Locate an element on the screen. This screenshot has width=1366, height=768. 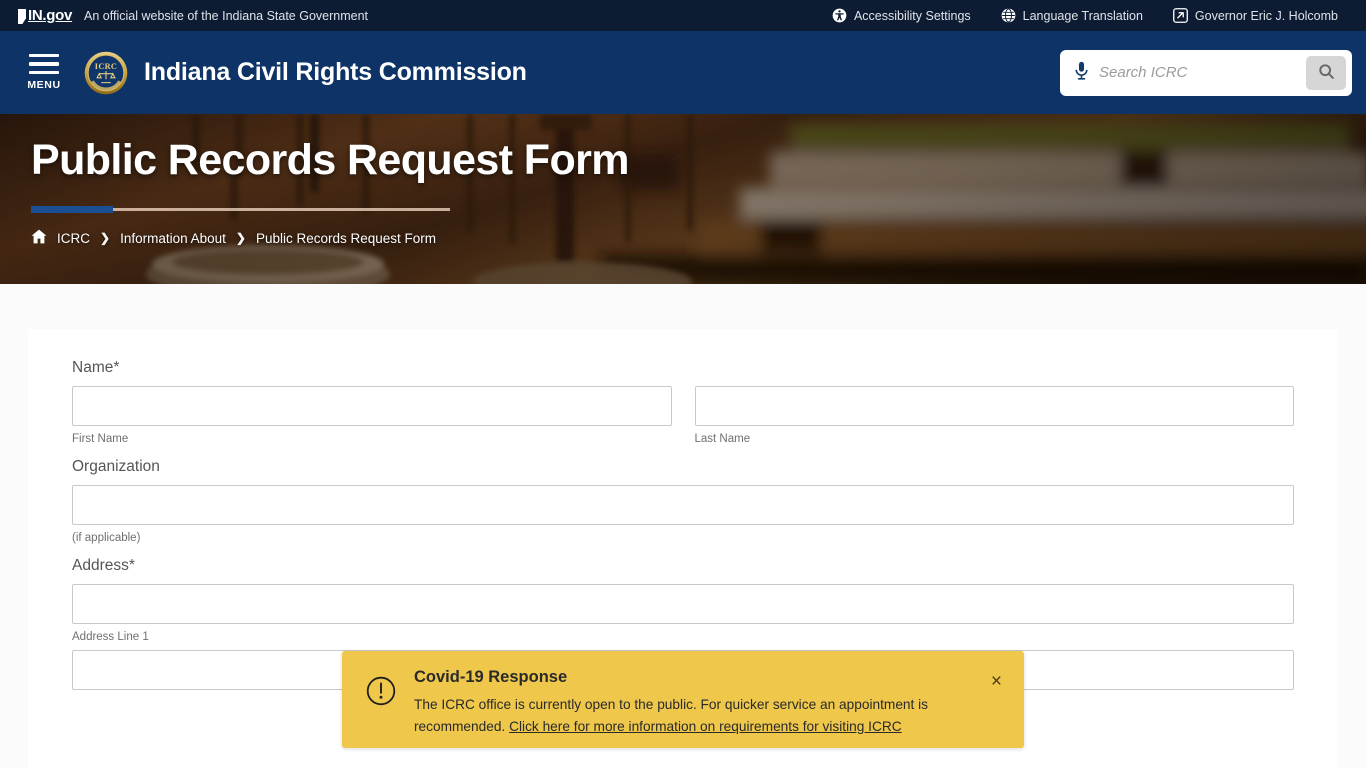
indiana-state-shape-icon is located at coordinates (22, 16).